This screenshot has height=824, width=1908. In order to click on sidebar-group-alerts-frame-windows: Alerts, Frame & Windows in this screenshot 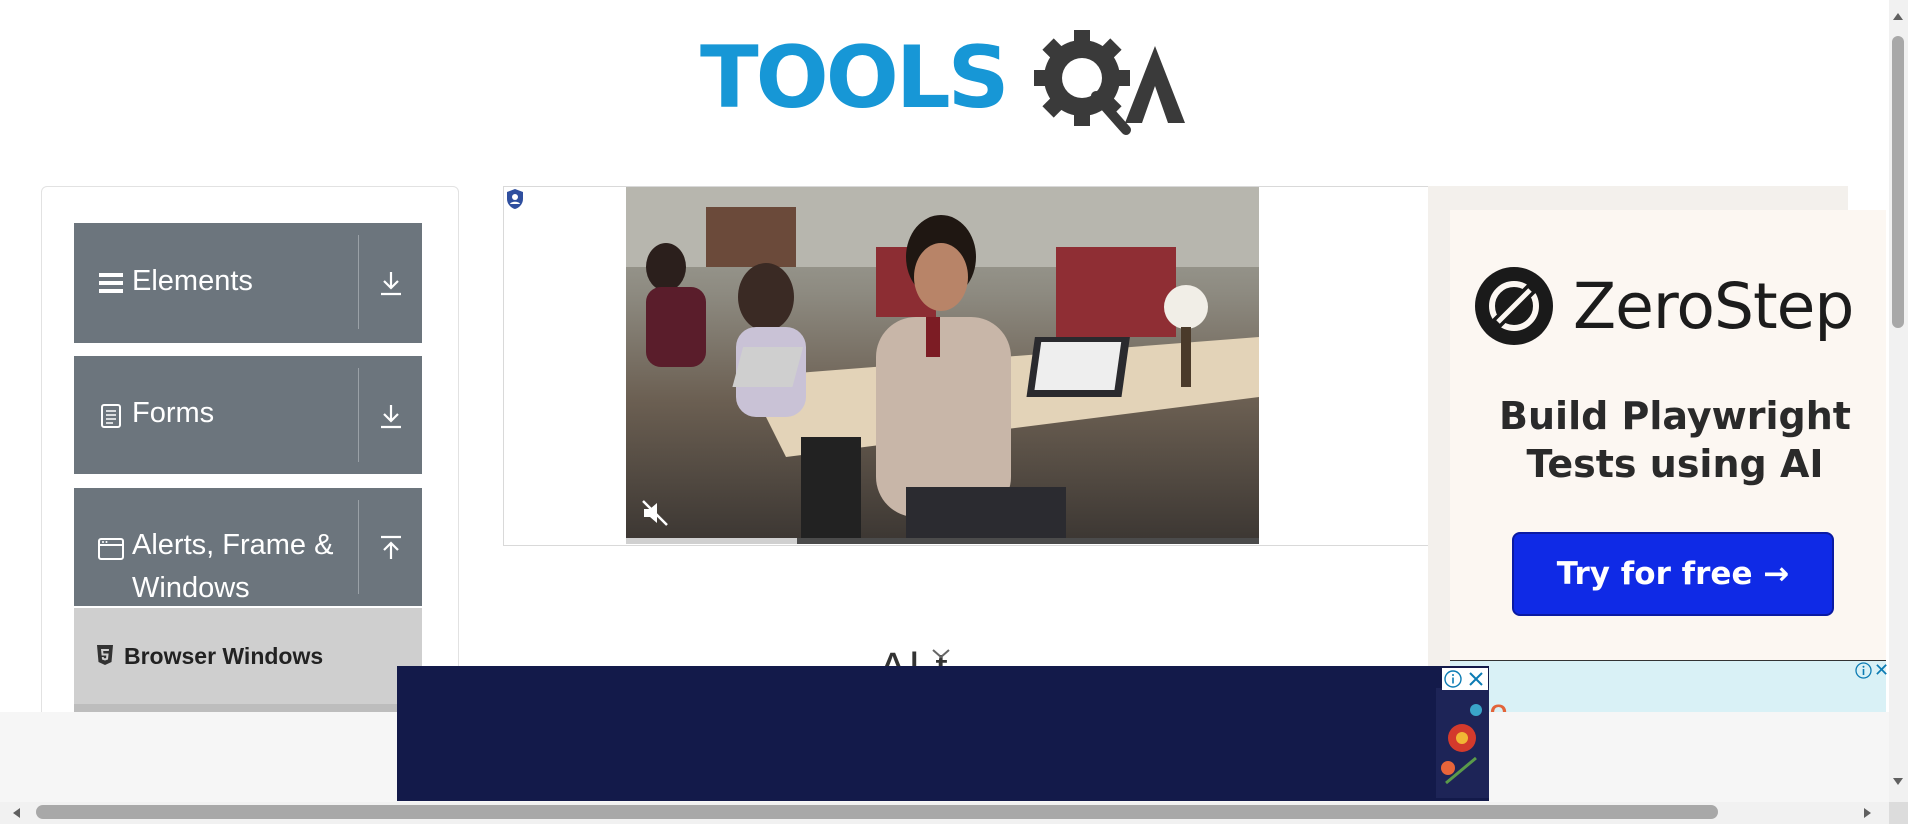, I will do `click(248, 547)`.